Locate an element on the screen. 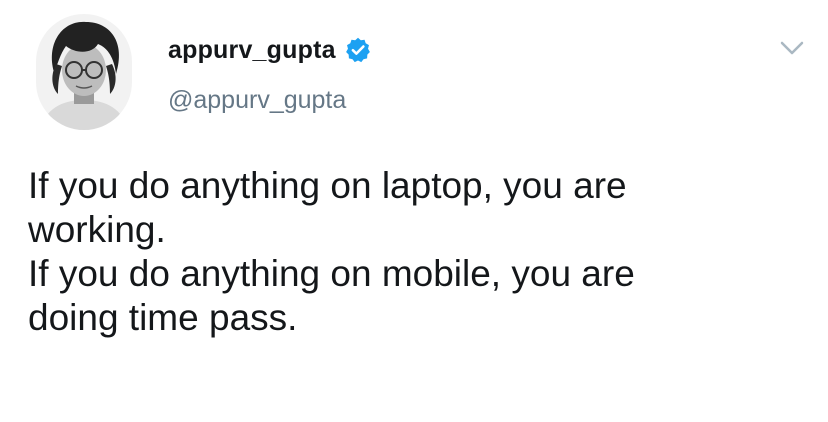 The width and height of the screenshot is (828, 422). avatar-image is located at coordinates (84, 72).